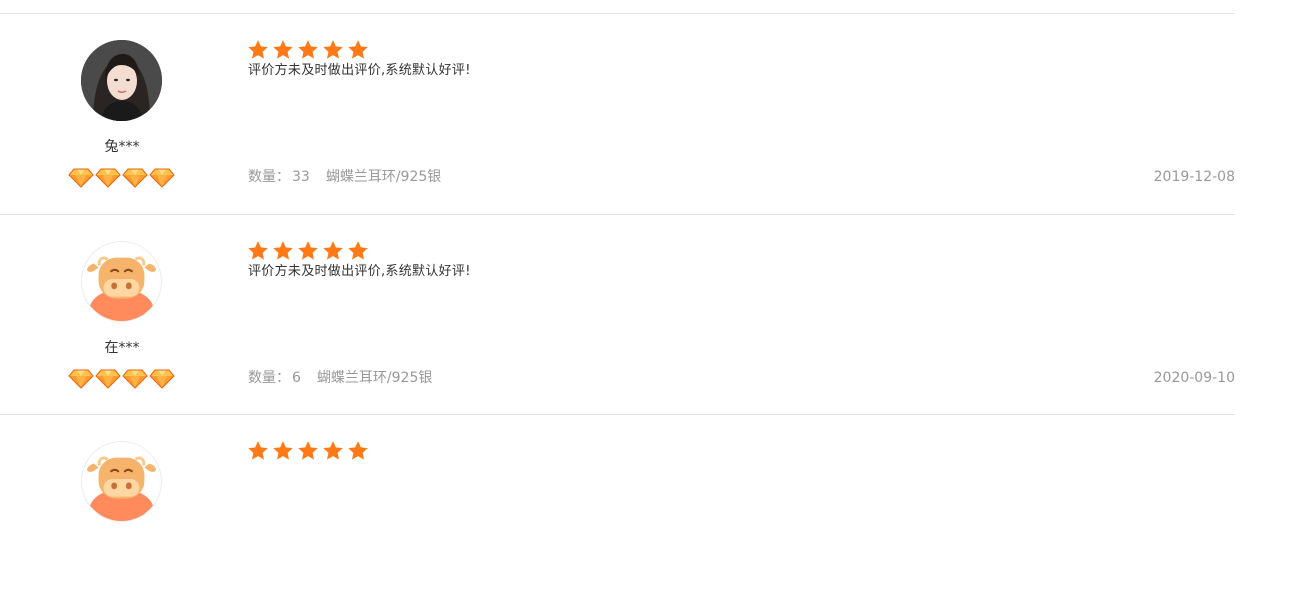  What do you see at coordinates (1194, 177) in the screenshot?
I see `review-date: 2019-12-08` at bounding box center [1194, 177].